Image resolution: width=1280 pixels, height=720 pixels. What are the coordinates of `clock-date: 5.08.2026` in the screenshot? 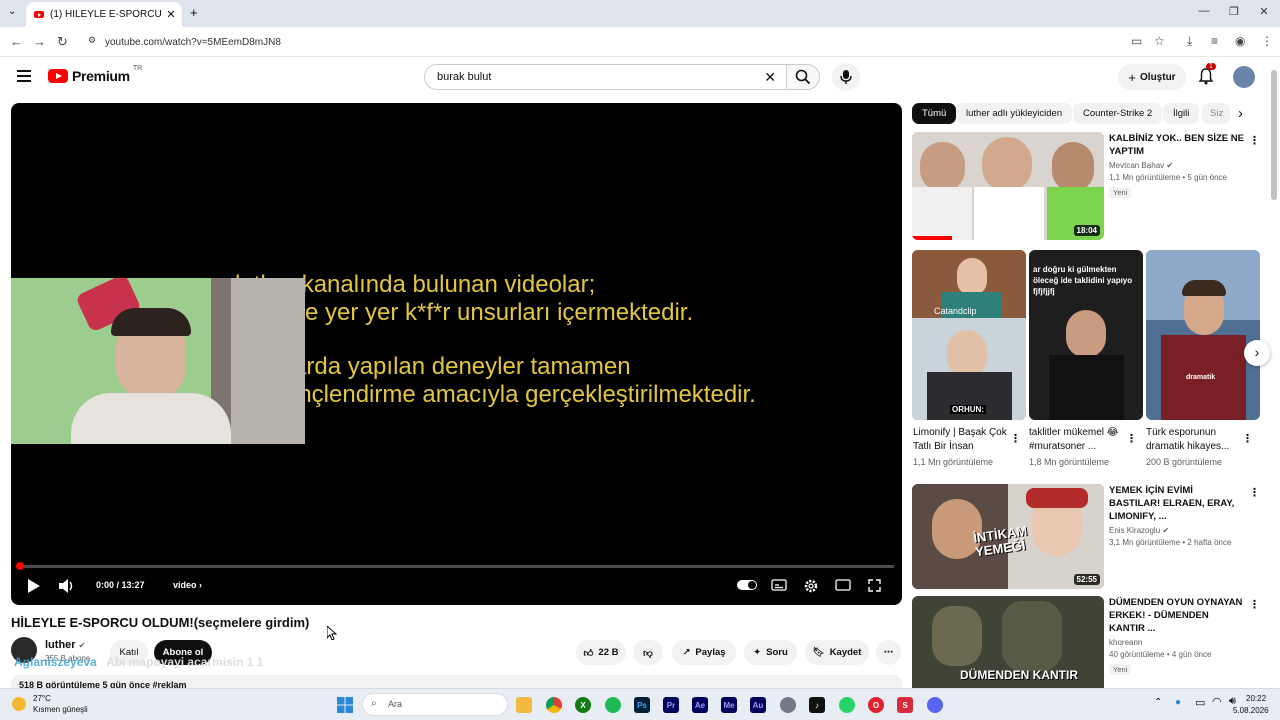 It's located at (1251, 710).